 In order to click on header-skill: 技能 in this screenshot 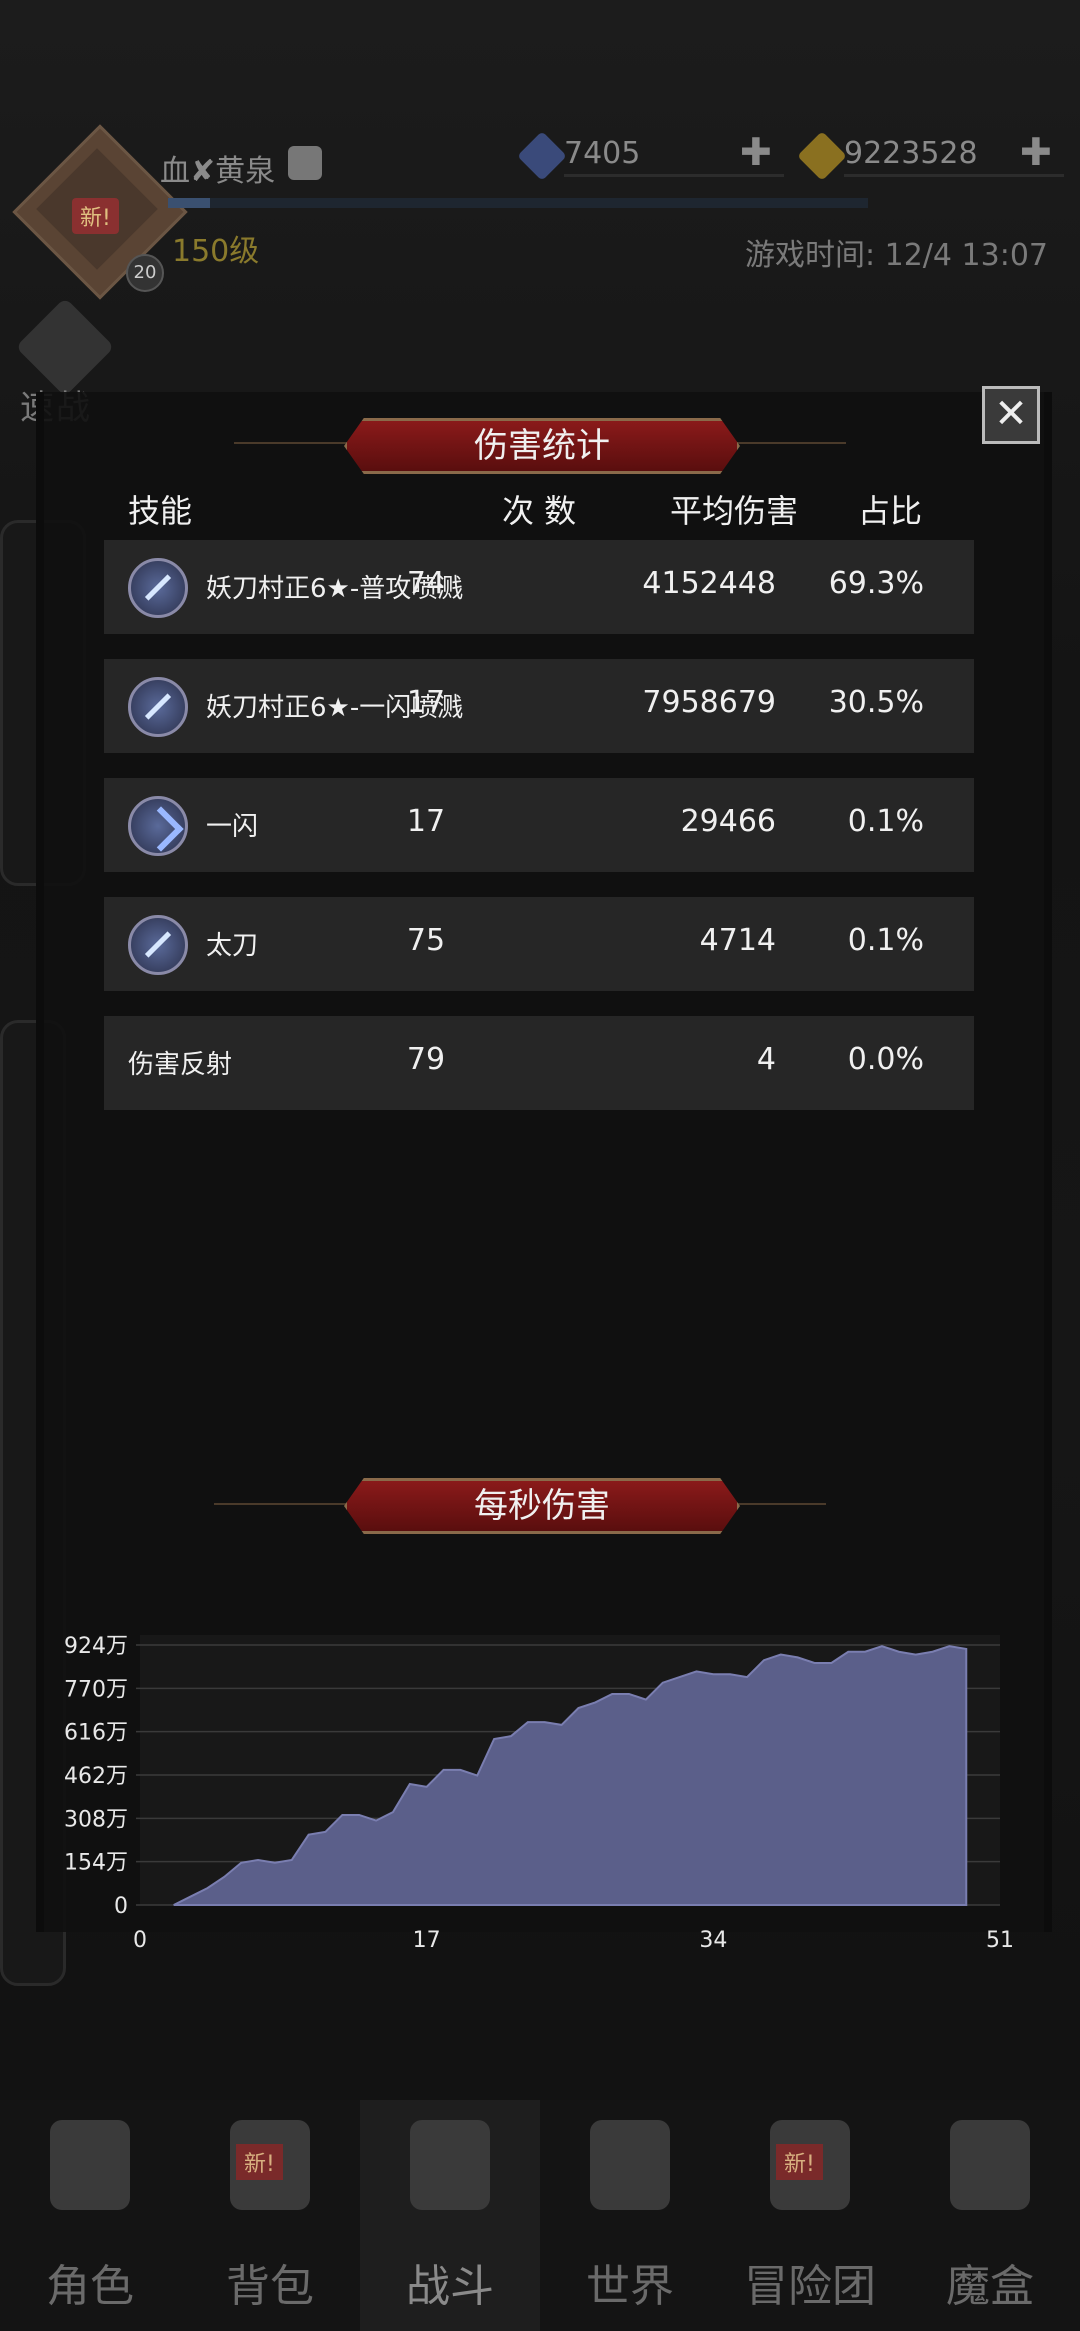, I will do `click(160, 511)`.